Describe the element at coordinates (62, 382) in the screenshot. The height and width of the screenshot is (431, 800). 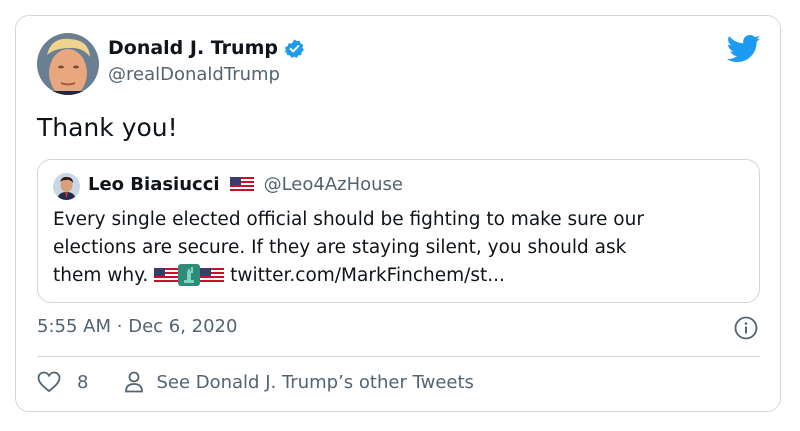
I see `like-button: 8` at that location.